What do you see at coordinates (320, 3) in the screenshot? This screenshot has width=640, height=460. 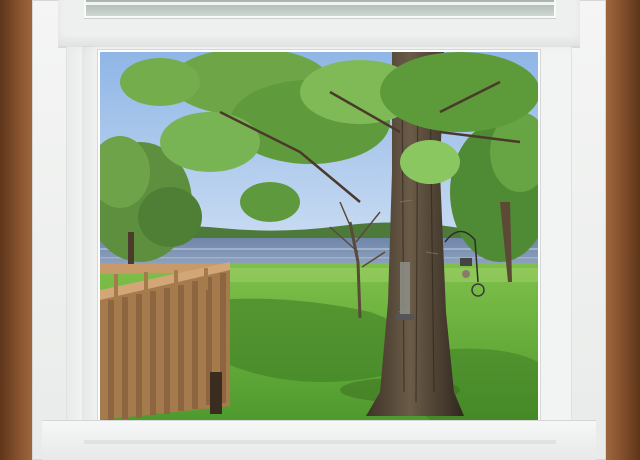 I see `upper-glass-highlight` at bounding box center [320, 3].